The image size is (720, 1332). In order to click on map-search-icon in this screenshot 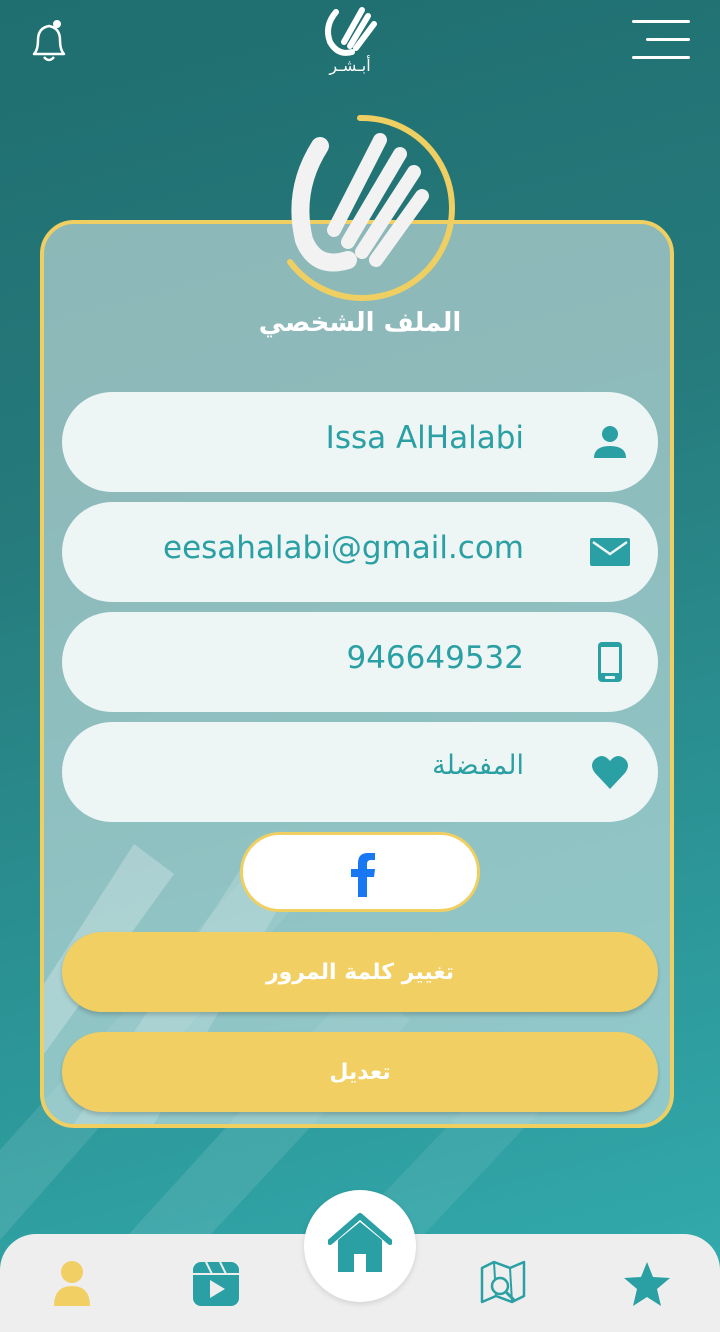, I will do `click(504, 1285)`.